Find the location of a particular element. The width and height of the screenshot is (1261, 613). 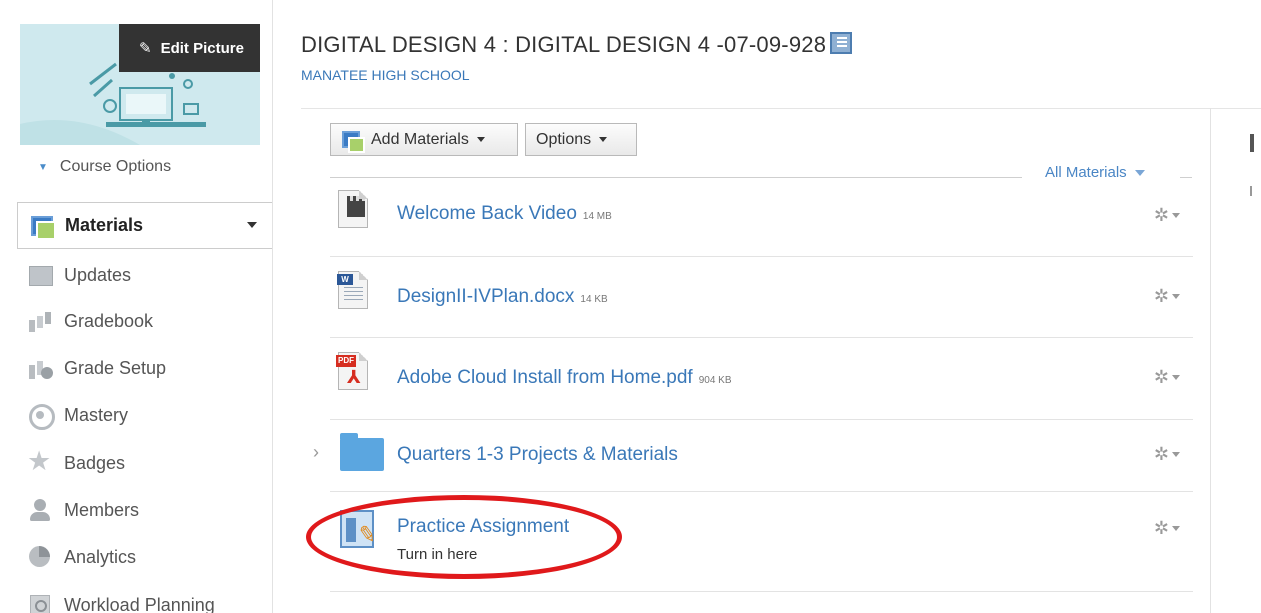

material-row: W DesignII-IVPlan.docx 14 KB ✲ is located at coordinates (761, 297).